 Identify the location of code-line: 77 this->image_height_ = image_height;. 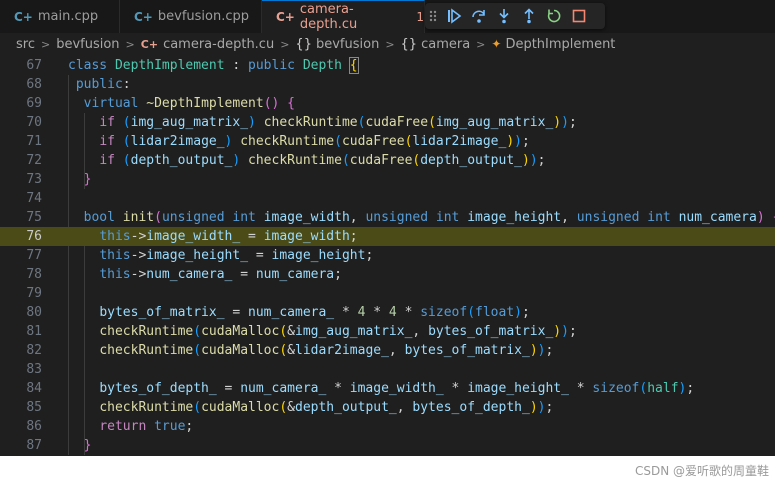
(387, 255).